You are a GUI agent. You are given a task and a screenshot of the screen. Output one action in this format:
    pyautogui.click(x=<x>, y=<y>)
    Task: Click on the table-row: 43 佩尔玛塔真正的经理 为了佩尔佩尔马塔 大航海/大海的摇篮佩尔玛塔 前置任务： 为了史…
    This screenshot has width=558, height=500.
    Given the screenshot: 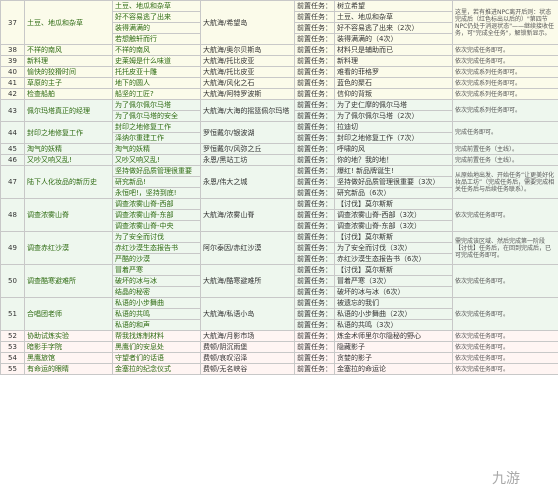 What is the action you would take?
    pyautogui.click(x=279, y=110)
    